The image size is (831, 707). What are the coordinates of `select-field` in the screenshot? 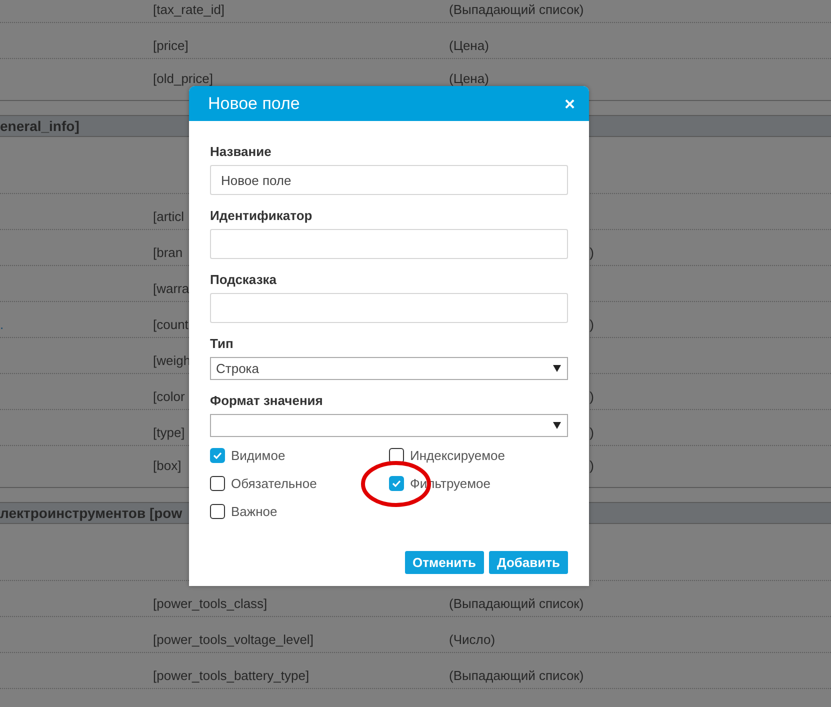 It's located at (389, 425).